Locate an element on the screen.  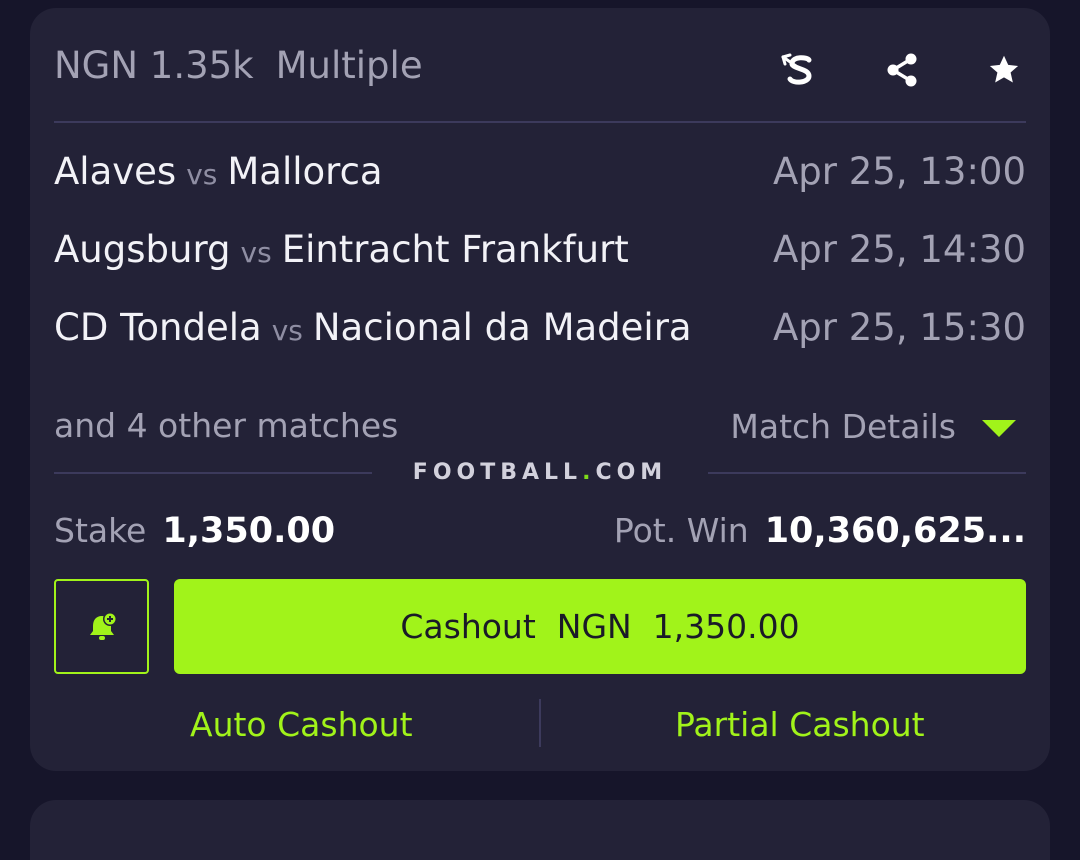
bell-plus-icon is located at coordinates (103, 625).